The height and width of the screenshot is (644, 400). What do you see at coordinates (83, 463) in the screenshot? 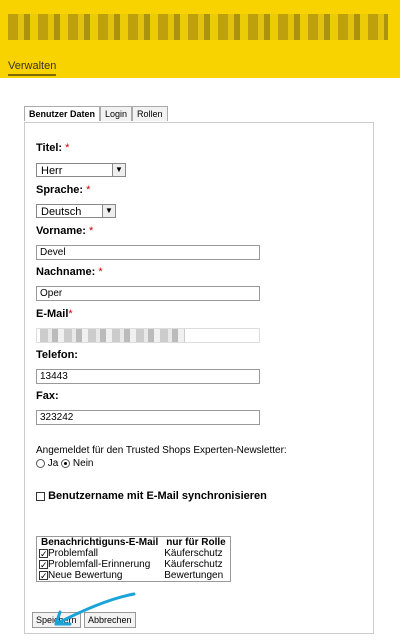
I see `newsletter-no-label: Nein` at bounding box center [83, 463].